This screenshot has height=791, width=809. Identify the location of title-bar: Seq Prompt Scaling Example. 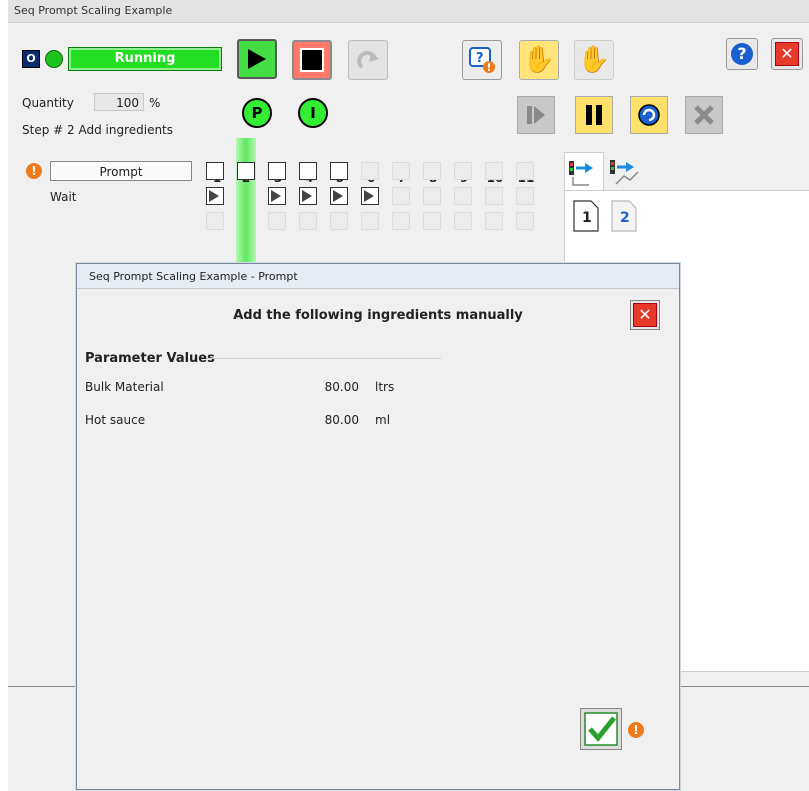
(408, 11).